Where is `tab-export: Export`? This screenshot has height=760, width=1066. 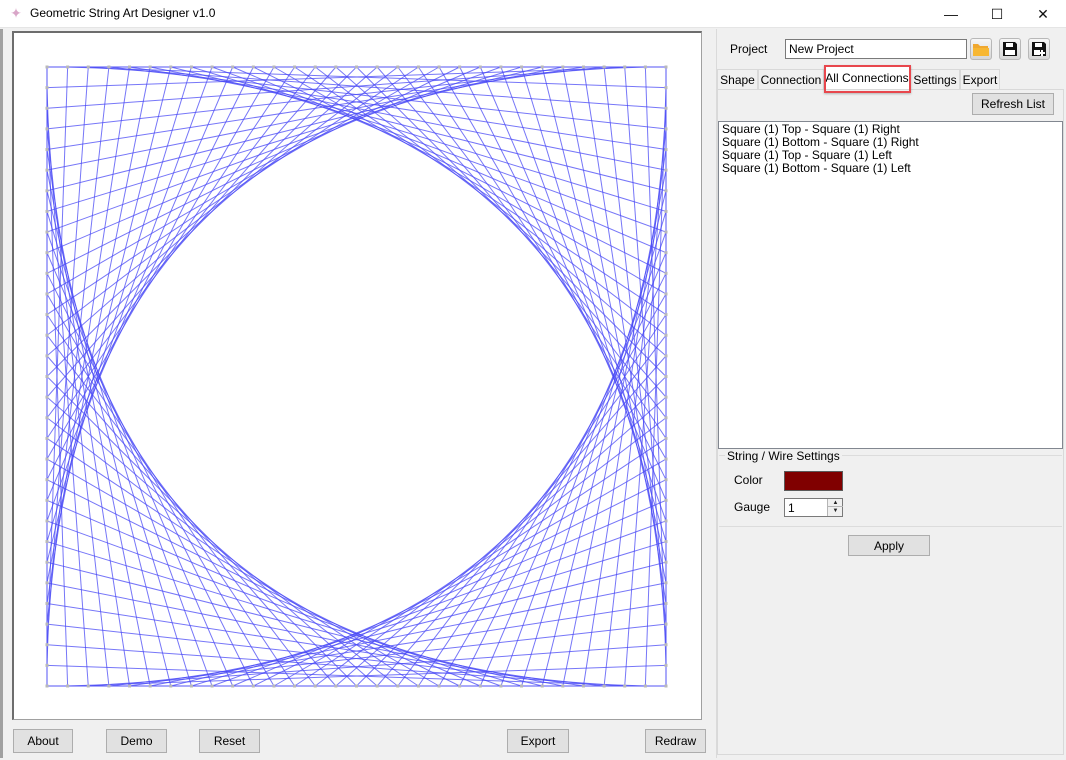 tab-export: Export is located at coordinates (980, 79).